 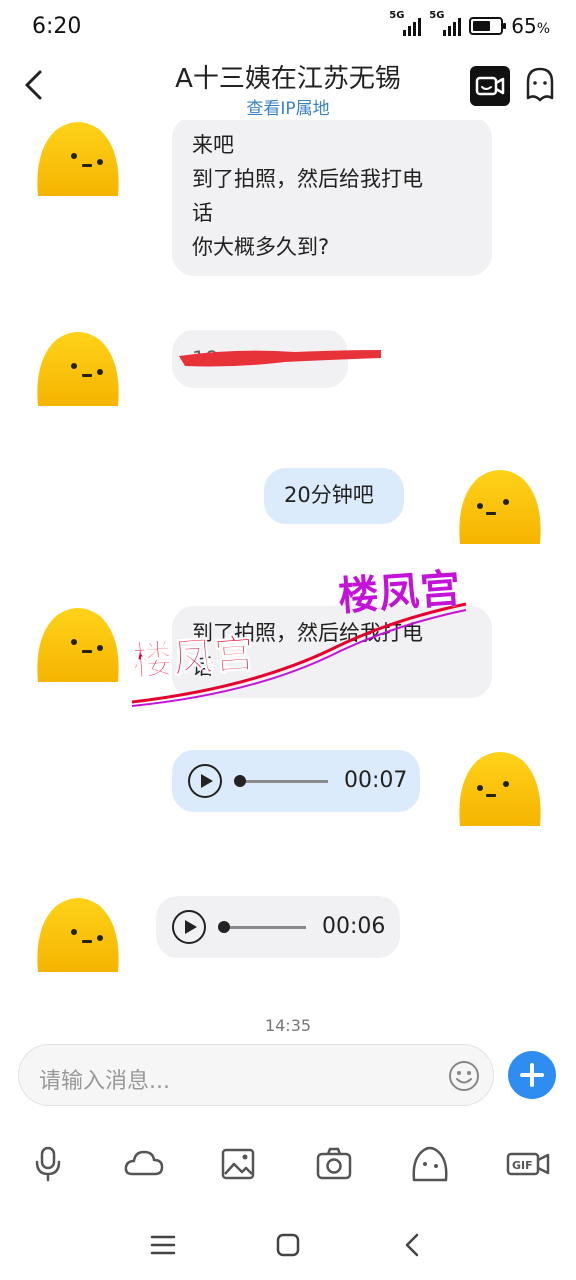 I want to click on redaction-scribble, so click(x=280, y=358).